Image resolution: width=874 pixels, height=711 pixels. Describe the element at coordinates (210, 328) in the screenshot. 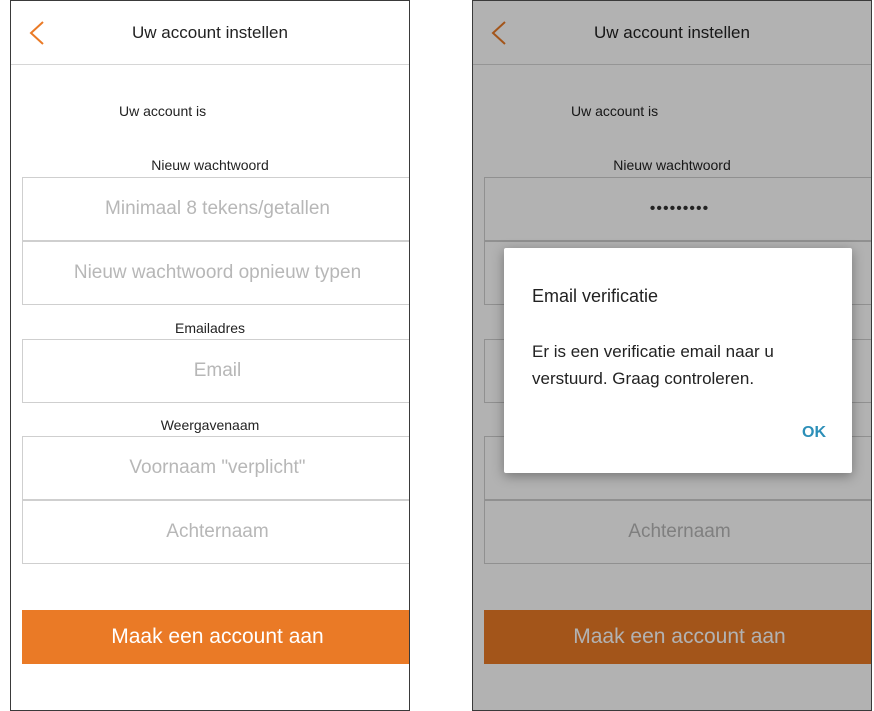

I see `email-section-label: Emailadres` at that location.